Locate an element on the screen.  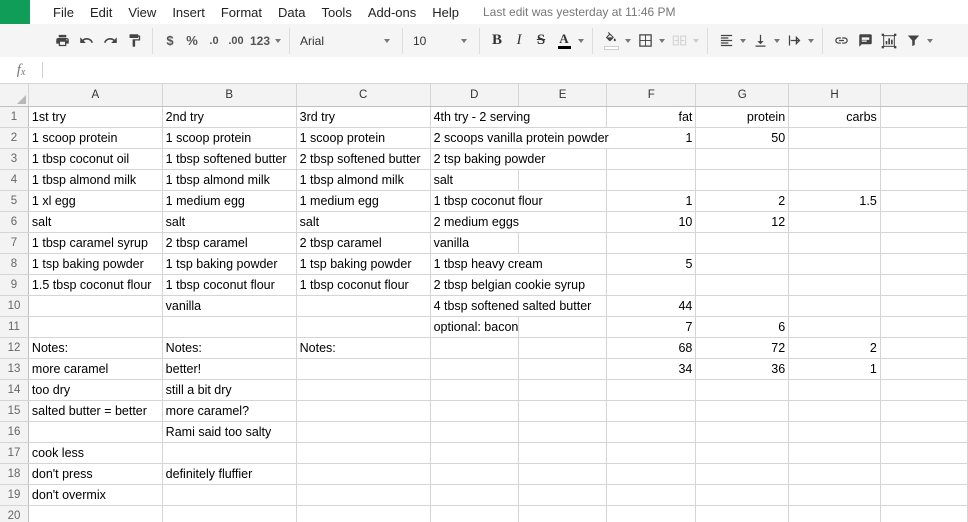
cell-I13 is located at coordinates (924, 369).